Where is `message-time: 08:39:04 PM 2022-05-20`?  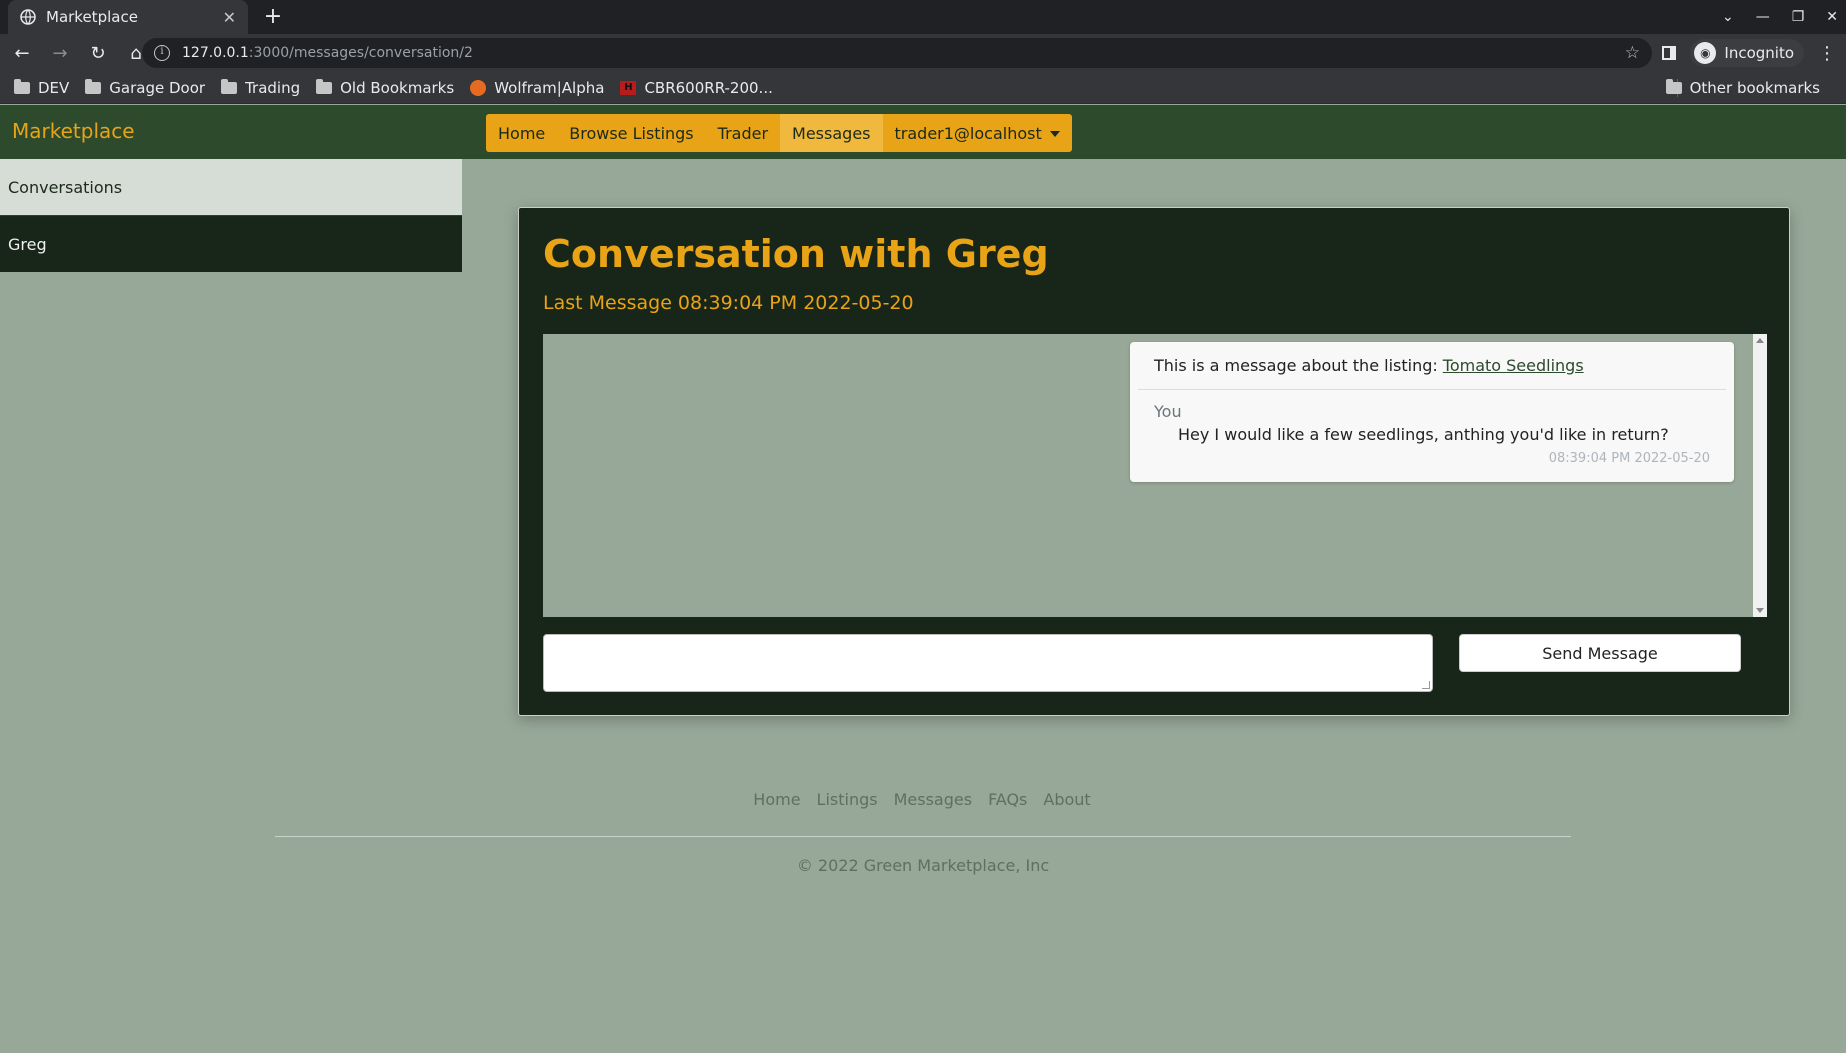 message-time: 08:39:04 PM 2022-05-20 is located at coordinates (1629, 458).